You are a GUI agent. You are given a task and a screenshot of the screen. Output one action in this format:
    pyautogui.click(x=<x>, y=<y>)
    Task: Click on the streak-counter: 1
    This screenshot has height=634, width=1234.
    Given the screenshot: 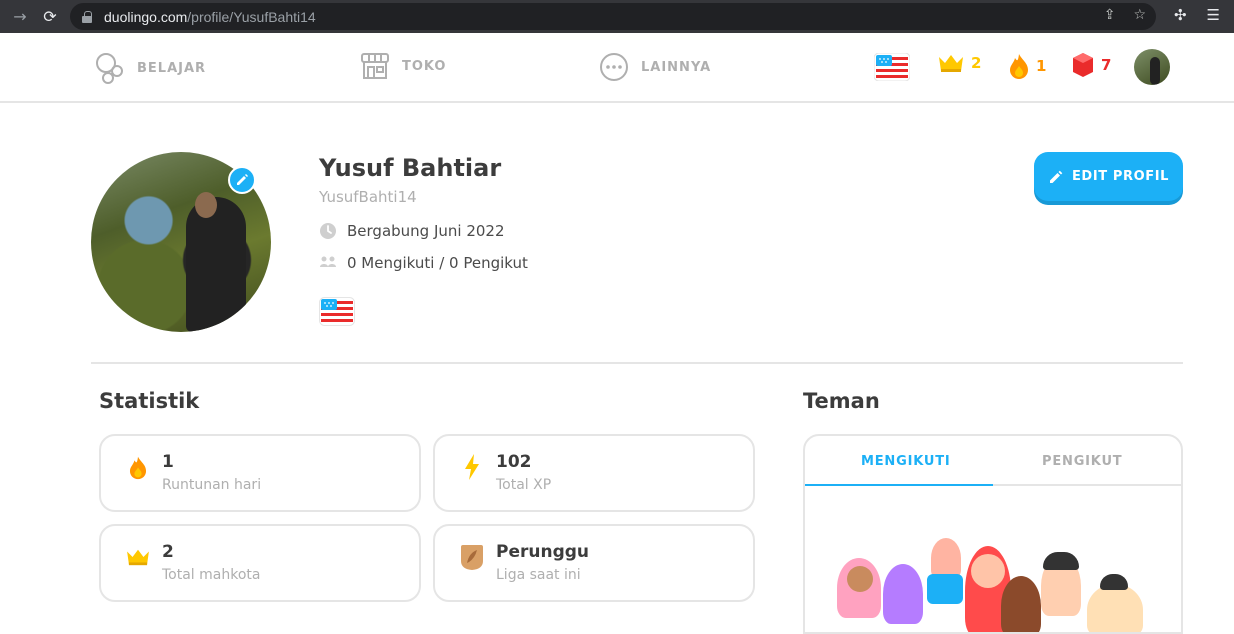 What is the action you would take?
    pyautogui.click(x=1027, y=66)
    